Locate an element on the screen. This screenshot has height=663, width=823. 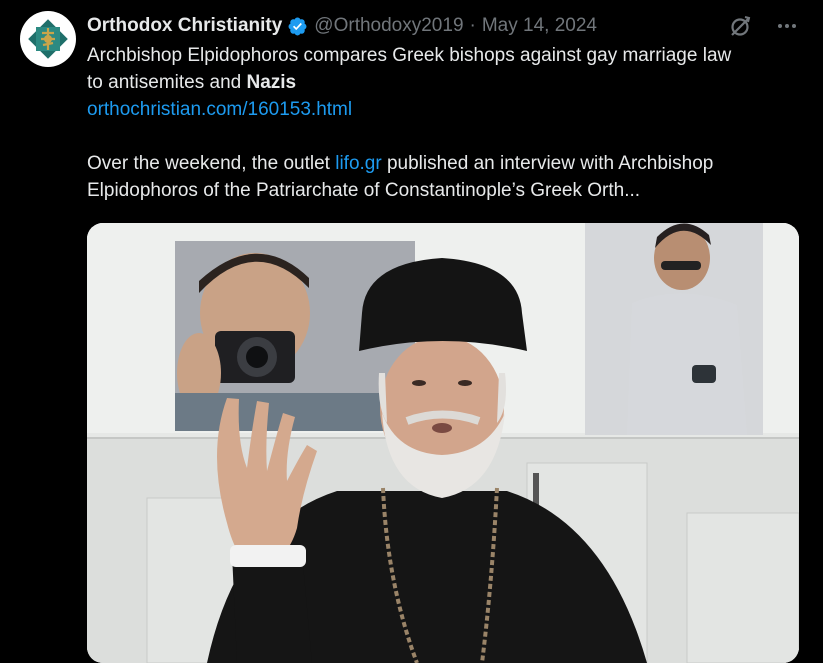
tweet-text-segment: published an interview with Archbishop is located at coordinates (547, 163).